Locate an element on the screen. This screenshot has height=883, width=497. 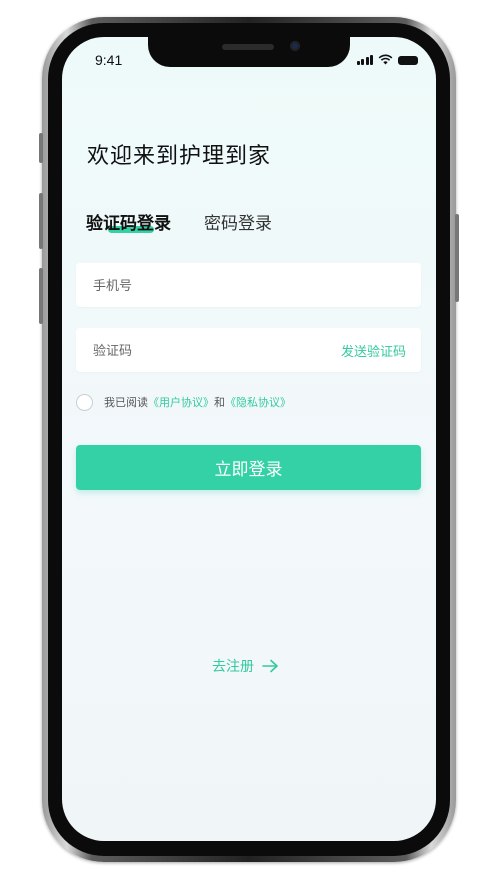
tab-password-login: 密码登录 is located at coordinates (238, 221).